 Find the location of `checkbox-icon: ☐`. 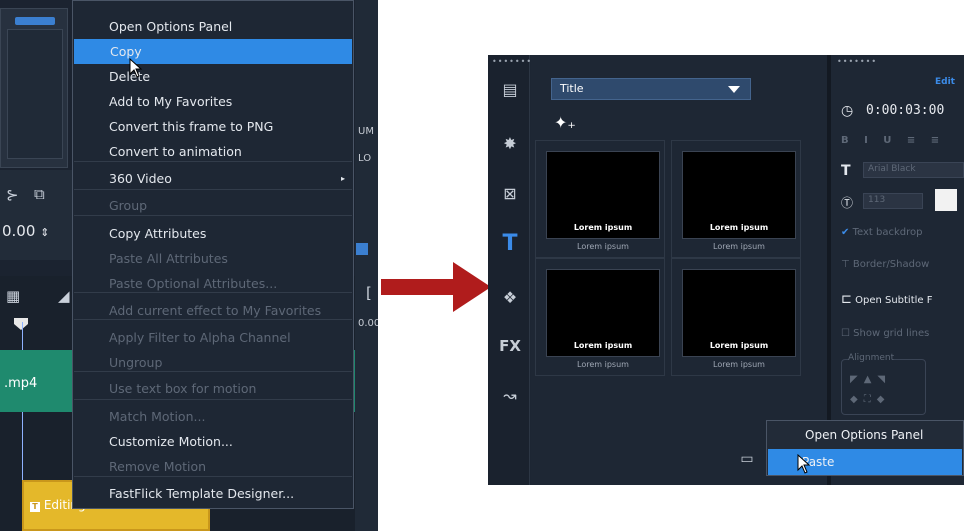

checkbox-icon: ☐ is located at coordinates (845, 333).